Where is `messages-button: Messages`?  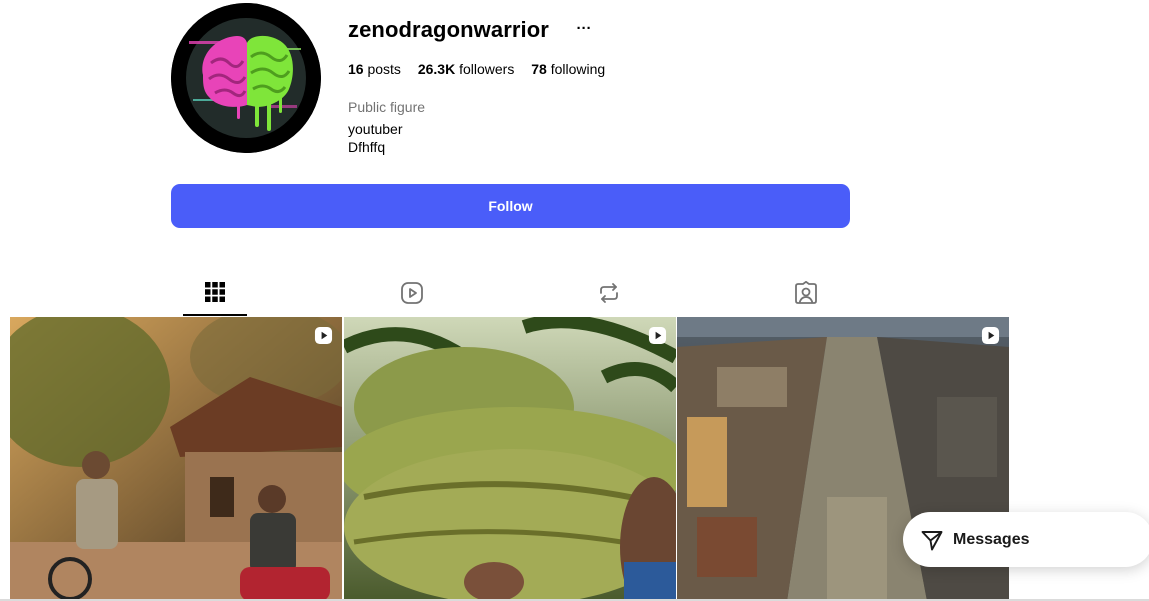
messages-button: Messages is located at coordinates (1026, 539).